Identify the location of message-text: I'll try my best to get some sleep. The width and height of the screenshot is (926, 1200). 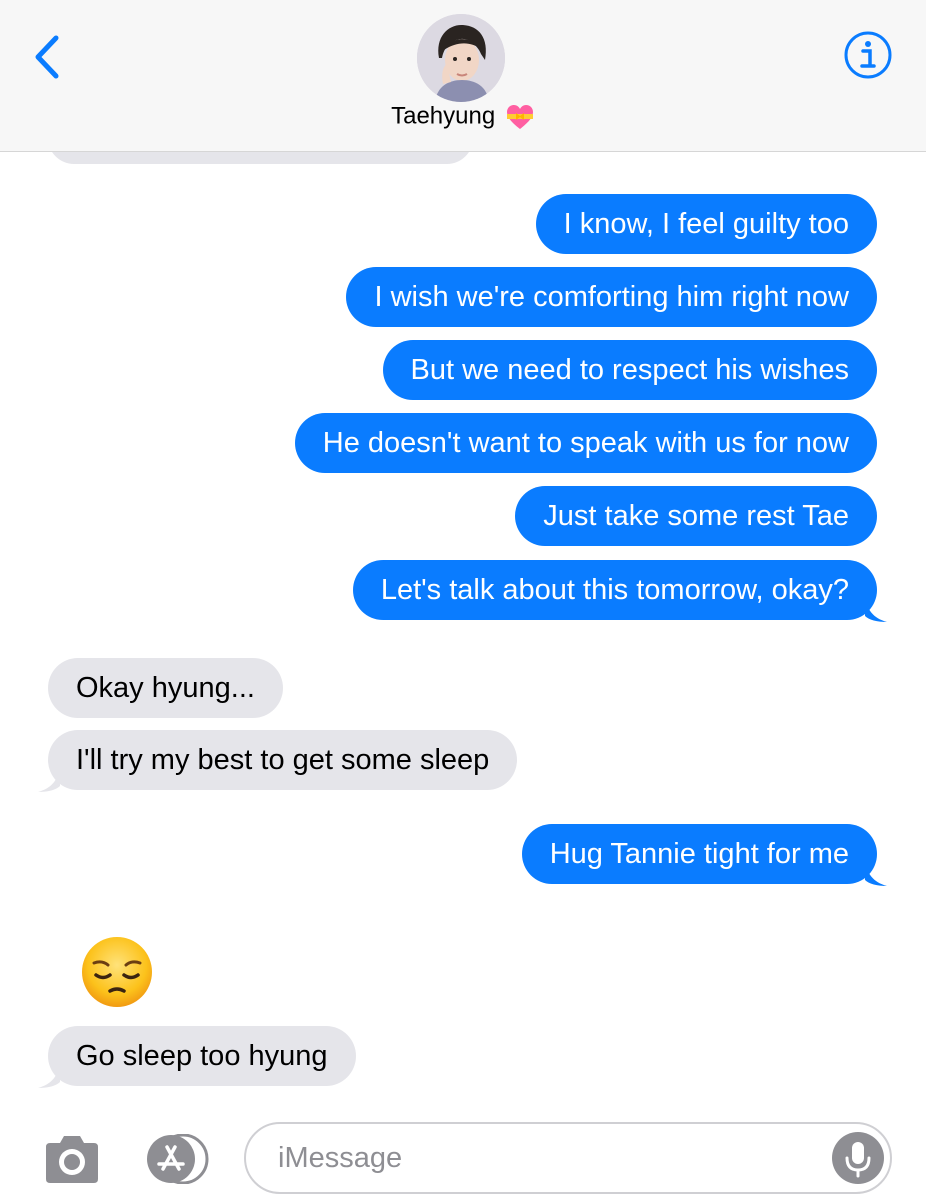
(283, 760).